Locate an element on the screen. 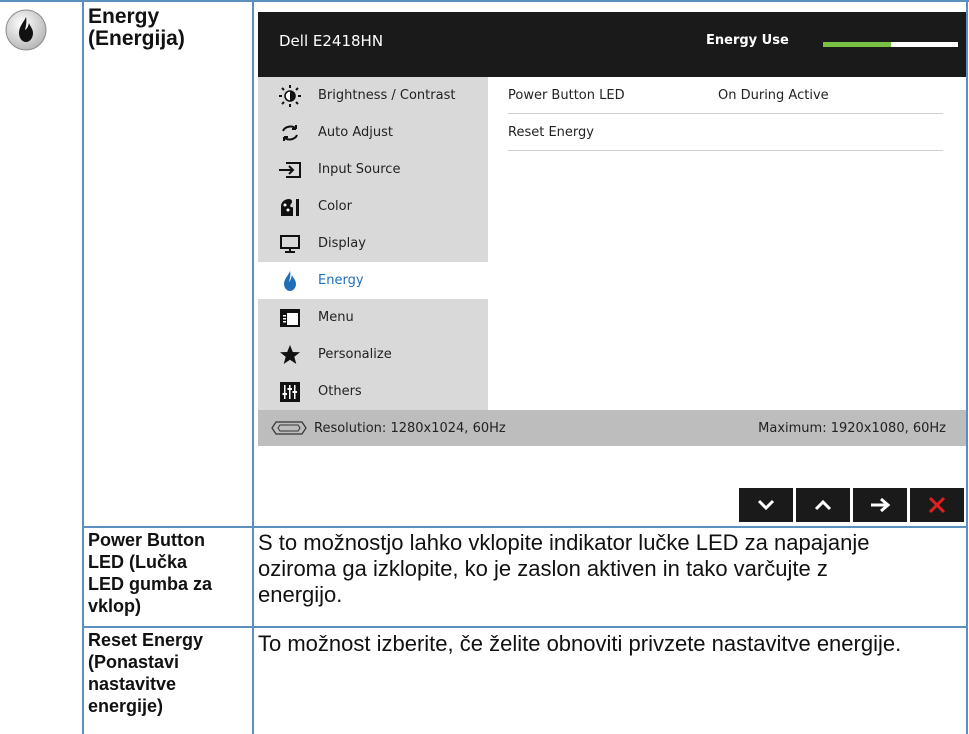 The width and height of the screenshot is (969, 734). menu-item-display: Display is located at coordinates (373, 243).